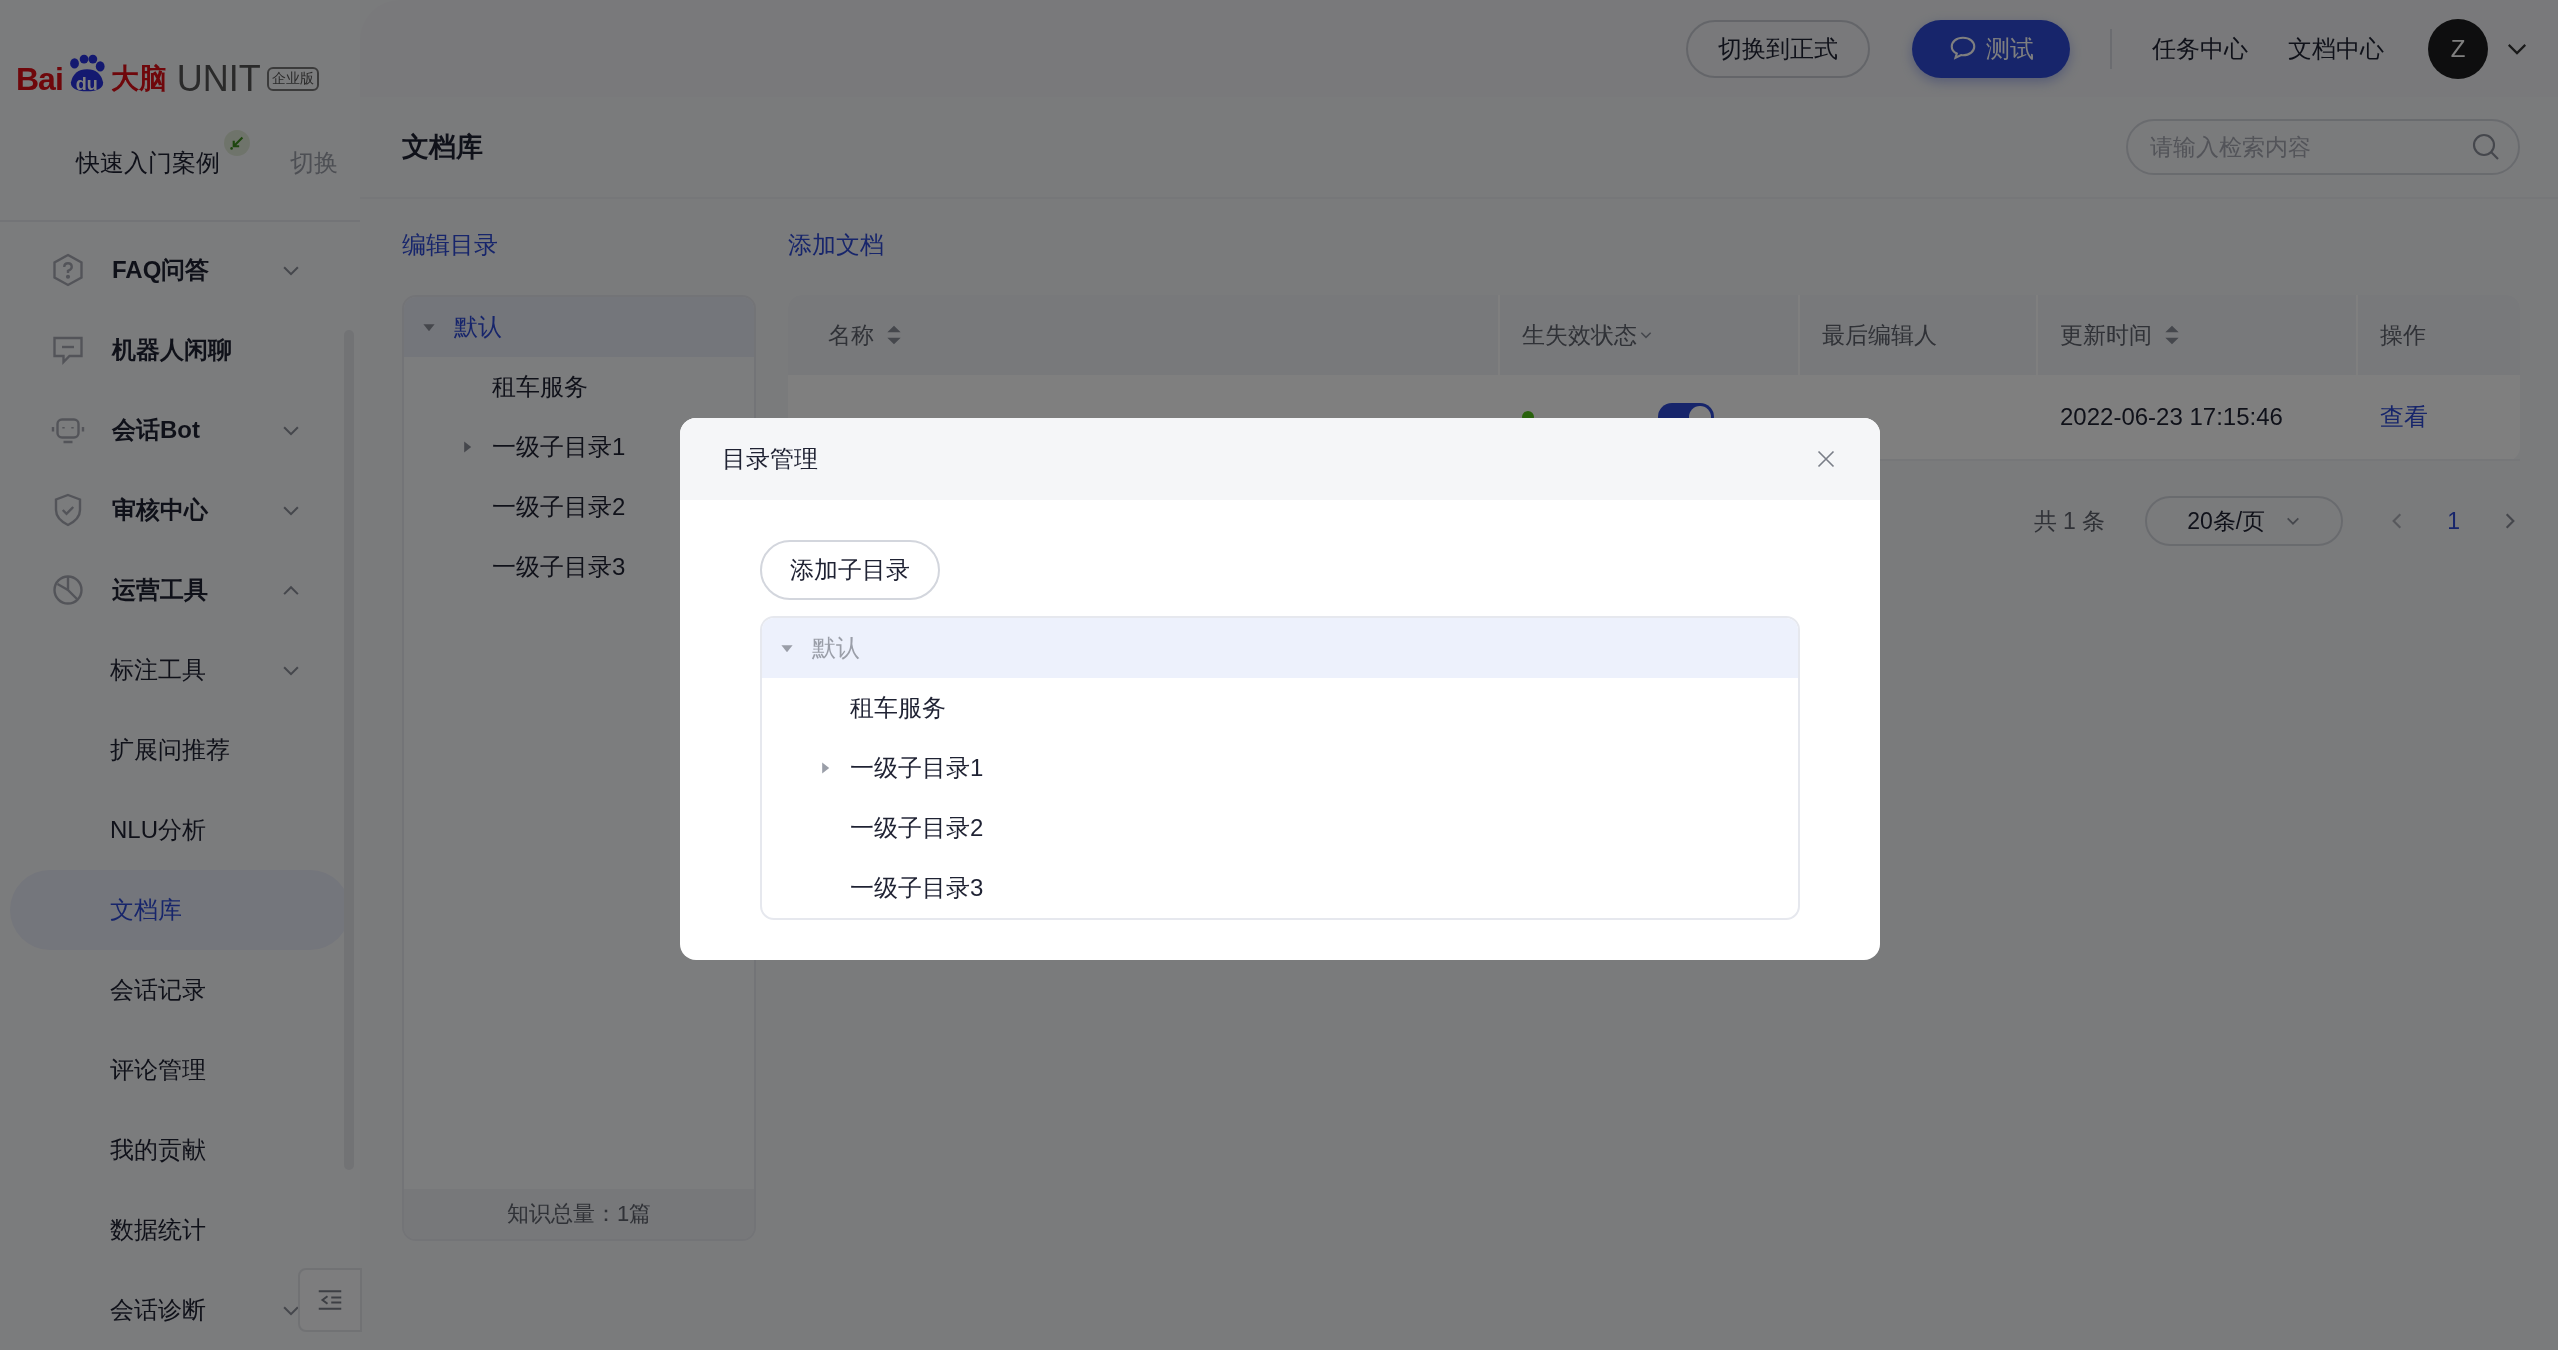  Describe the element at coordinates (2200, 48) in the screenshot. I see `nav-link: 任务中心` at that location.